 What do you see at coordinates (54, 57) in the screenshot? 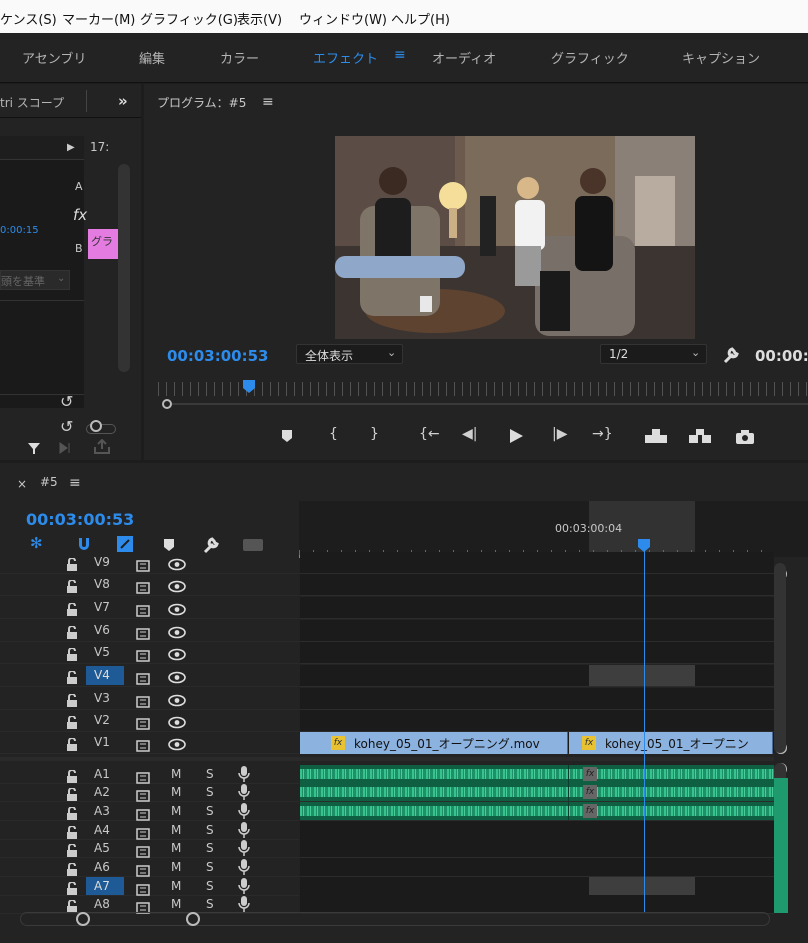
I see `workspace-assembly: アセンブリ` at bounding box center [54, 57].